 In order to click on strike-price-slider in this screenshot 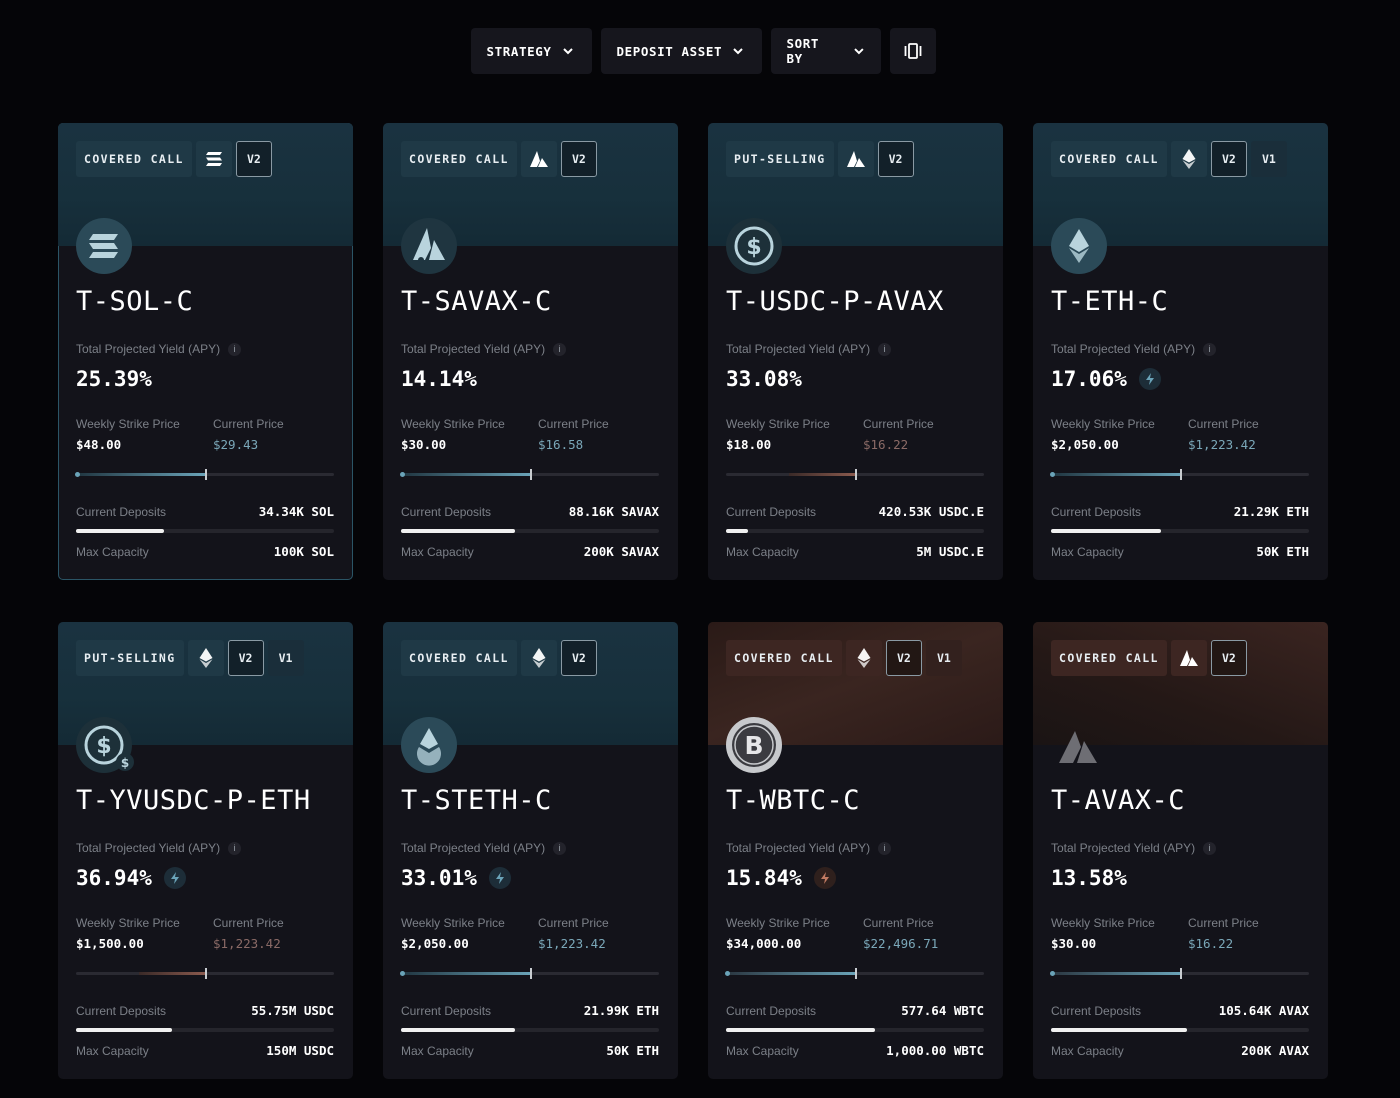, I will do `click(1179, 973)`.